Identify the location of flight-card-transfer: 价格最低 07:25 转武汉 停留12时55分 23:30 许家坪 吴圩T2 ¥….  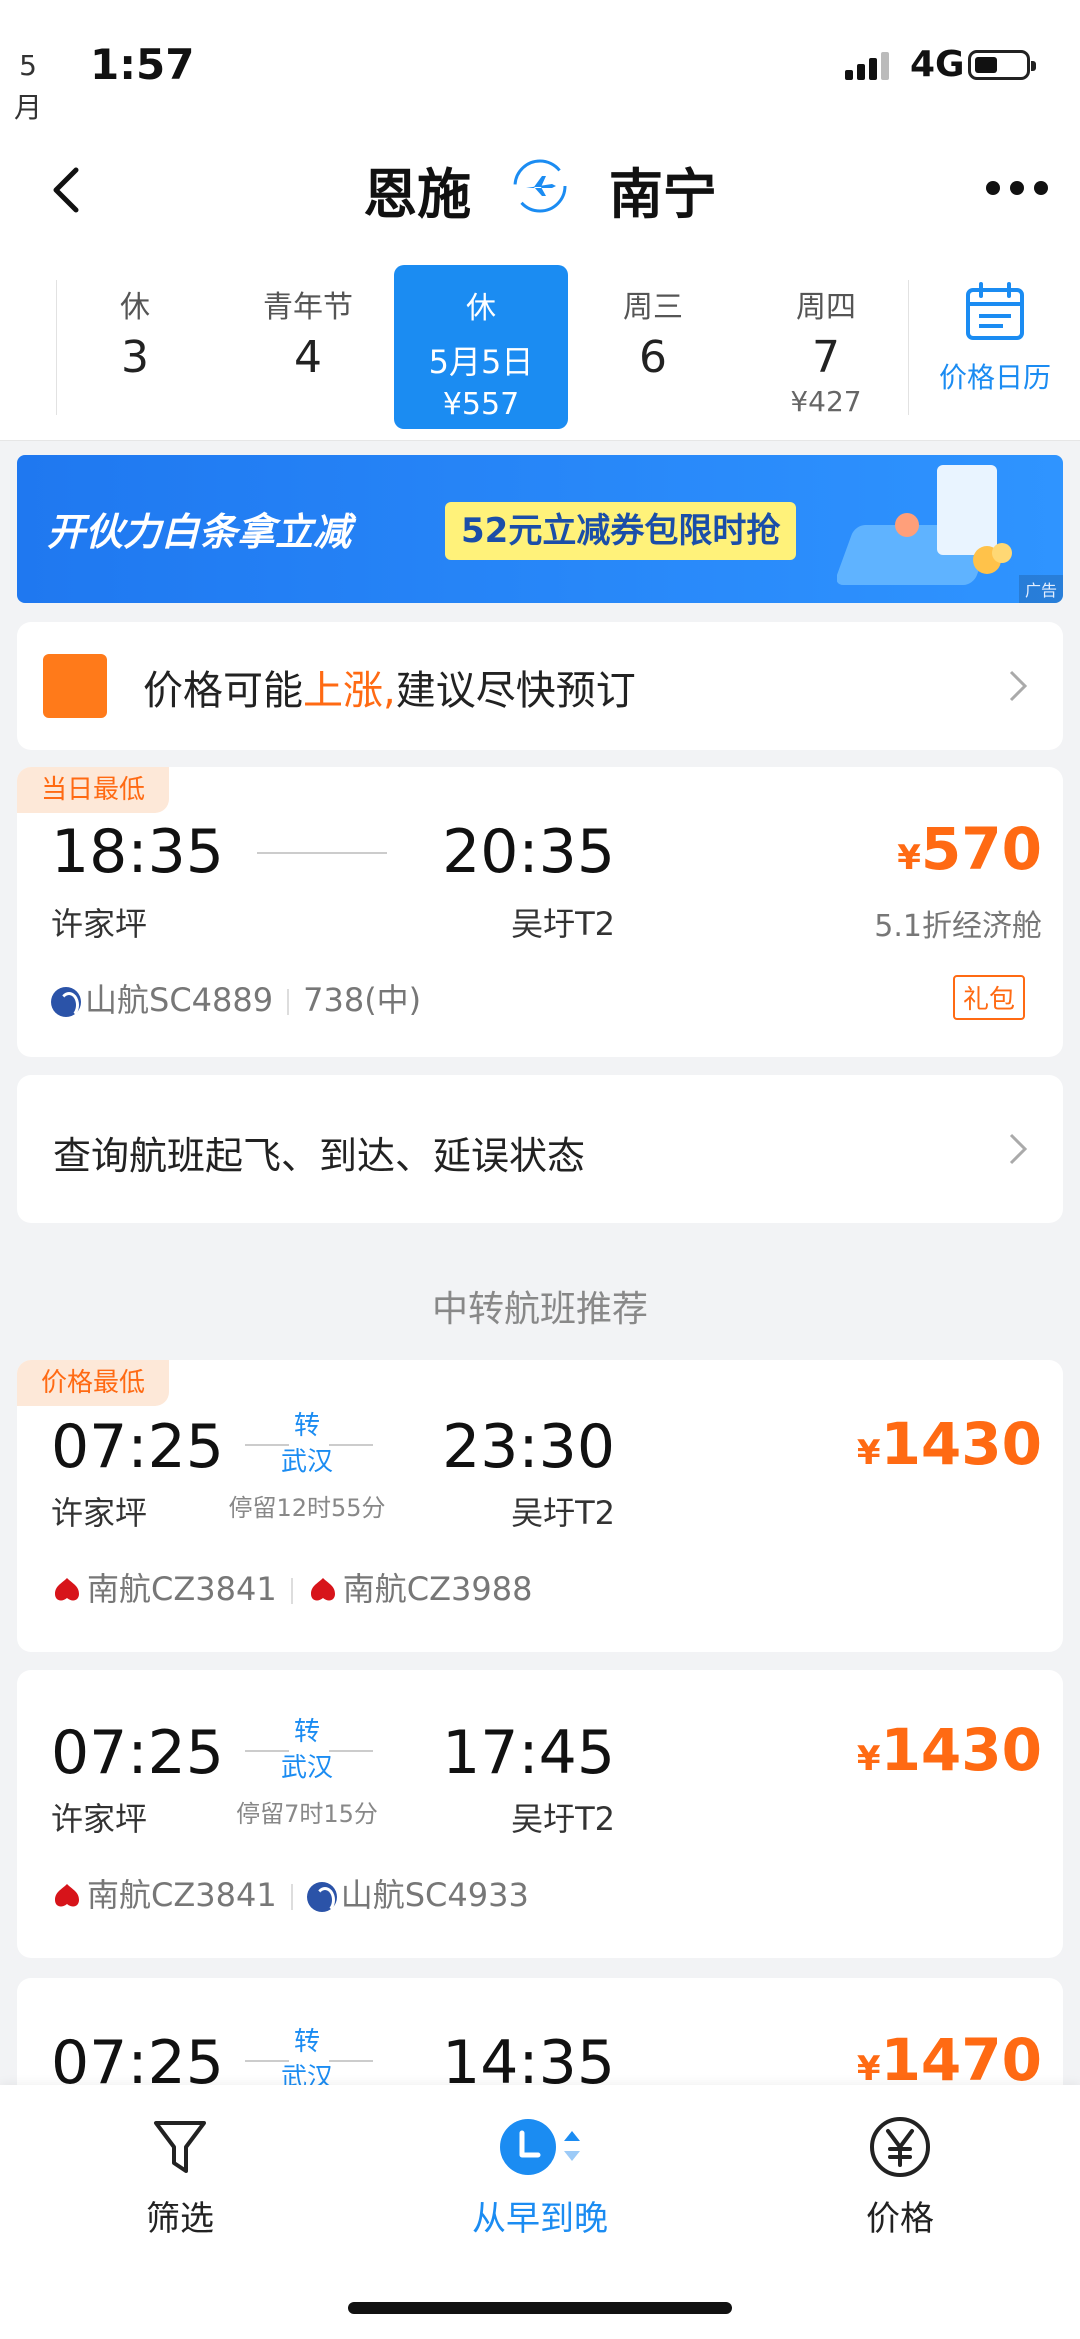
(540, 1506).